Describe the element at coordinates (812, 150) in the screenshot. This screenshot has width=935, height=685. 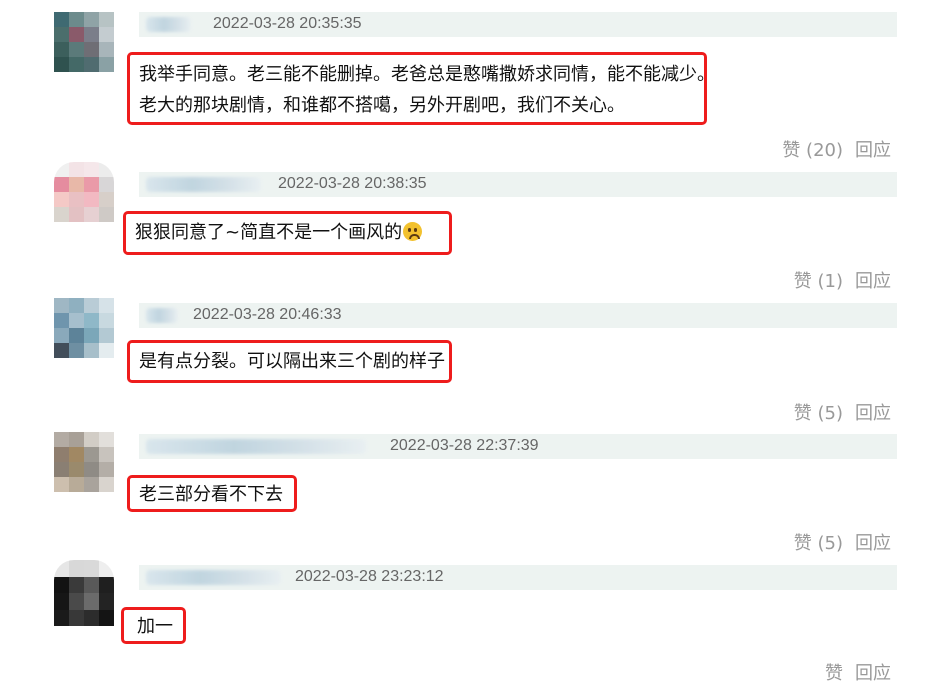
I see `like-button: 赞 (20)` at that location.